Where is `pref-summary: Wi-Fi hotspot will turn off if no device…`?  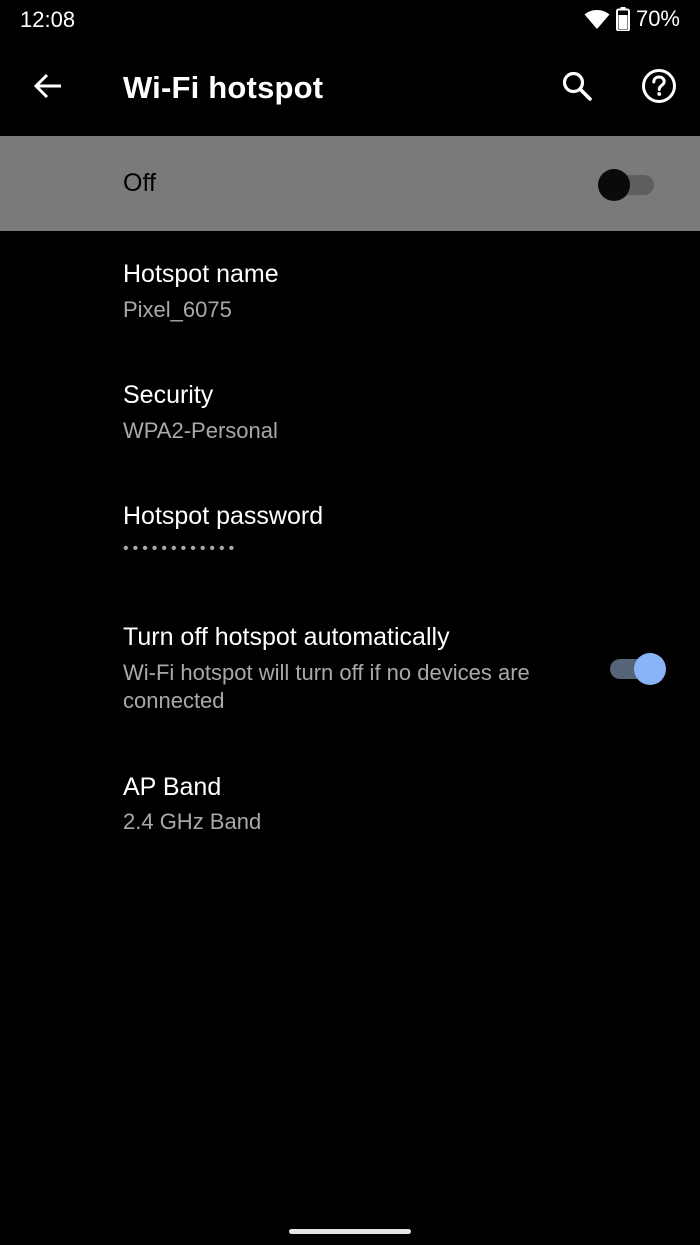
pref-summary: Wi-Fi hotspot will turn off if no device… is located at coordinates (326, 686).